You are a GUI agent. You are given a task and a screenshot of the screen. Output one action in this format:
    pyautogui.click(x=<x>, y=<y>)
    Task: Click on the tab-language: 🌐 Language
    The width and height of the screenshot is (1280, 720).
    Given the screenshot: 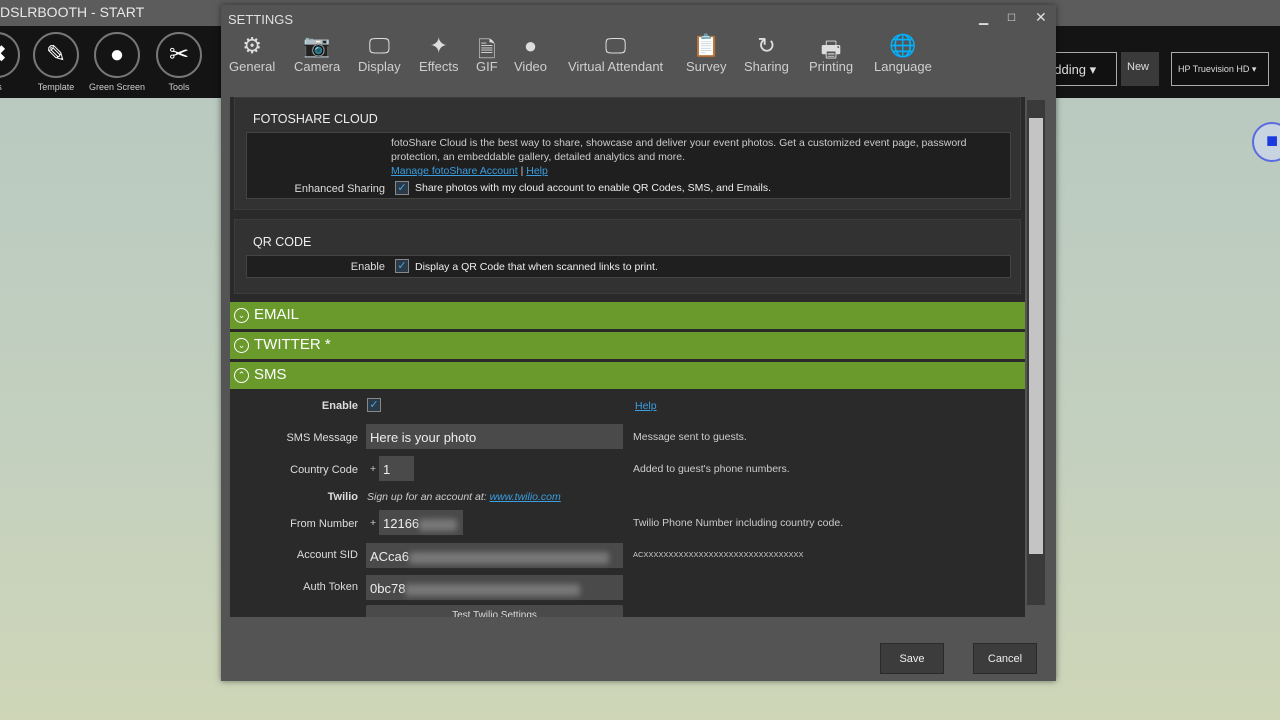 What is the action you would take?
    pyautogui.click(x=903, y=53)
    